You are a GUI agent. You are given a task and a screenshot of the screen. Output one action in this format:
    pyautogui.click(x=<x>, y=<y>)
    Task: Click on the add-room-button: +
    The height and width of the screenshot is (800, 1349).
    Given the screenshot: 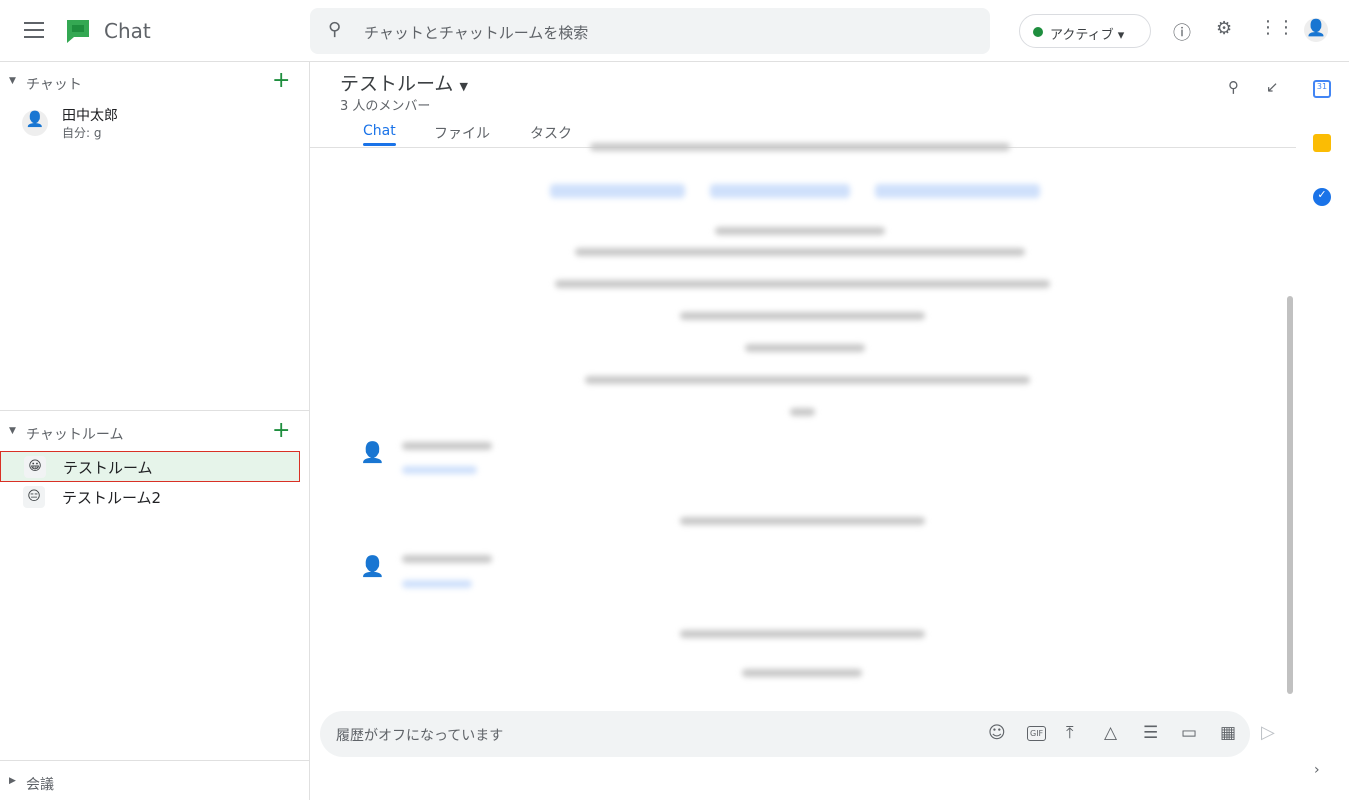 What is the action you would take?
    pyautogui.click(x=281, y=430)
    